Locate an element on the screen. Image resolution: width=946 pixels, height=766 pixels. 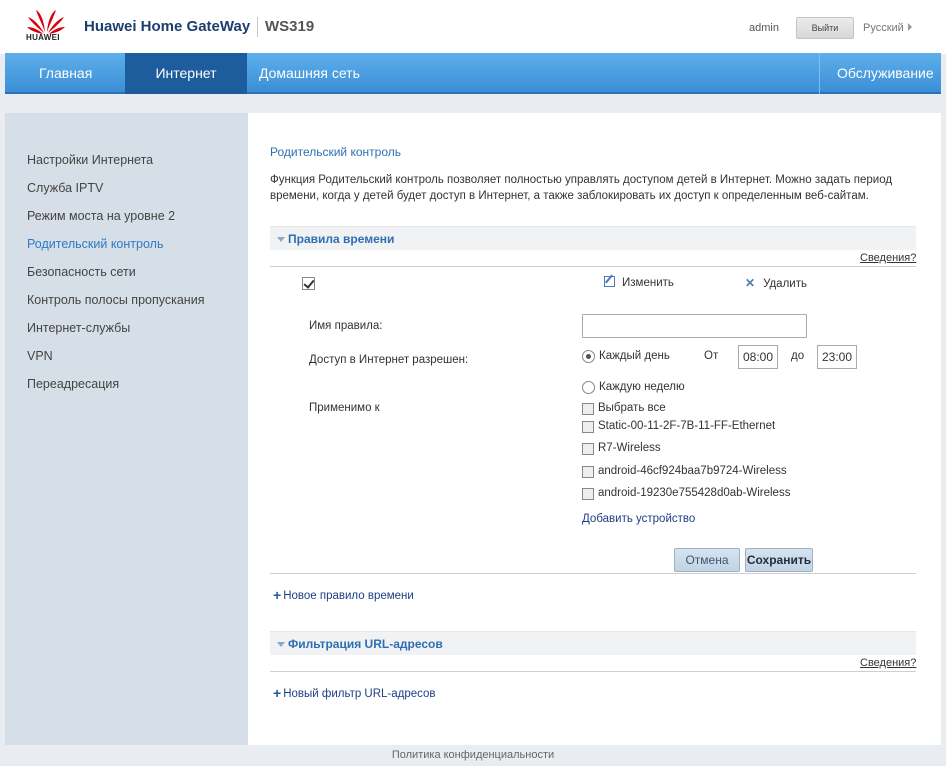
new-url-filter-link: + Новый фильтр URL-адресов is located at coordinates (354, 693).